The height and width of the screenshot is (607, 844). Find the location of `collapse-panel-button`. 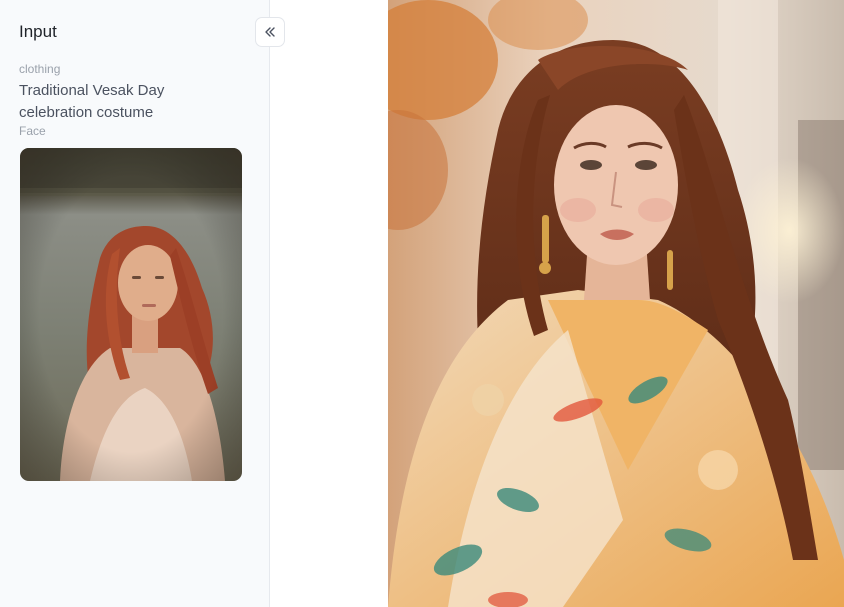

collapse-panel-button is located at coordinates (270, 32).